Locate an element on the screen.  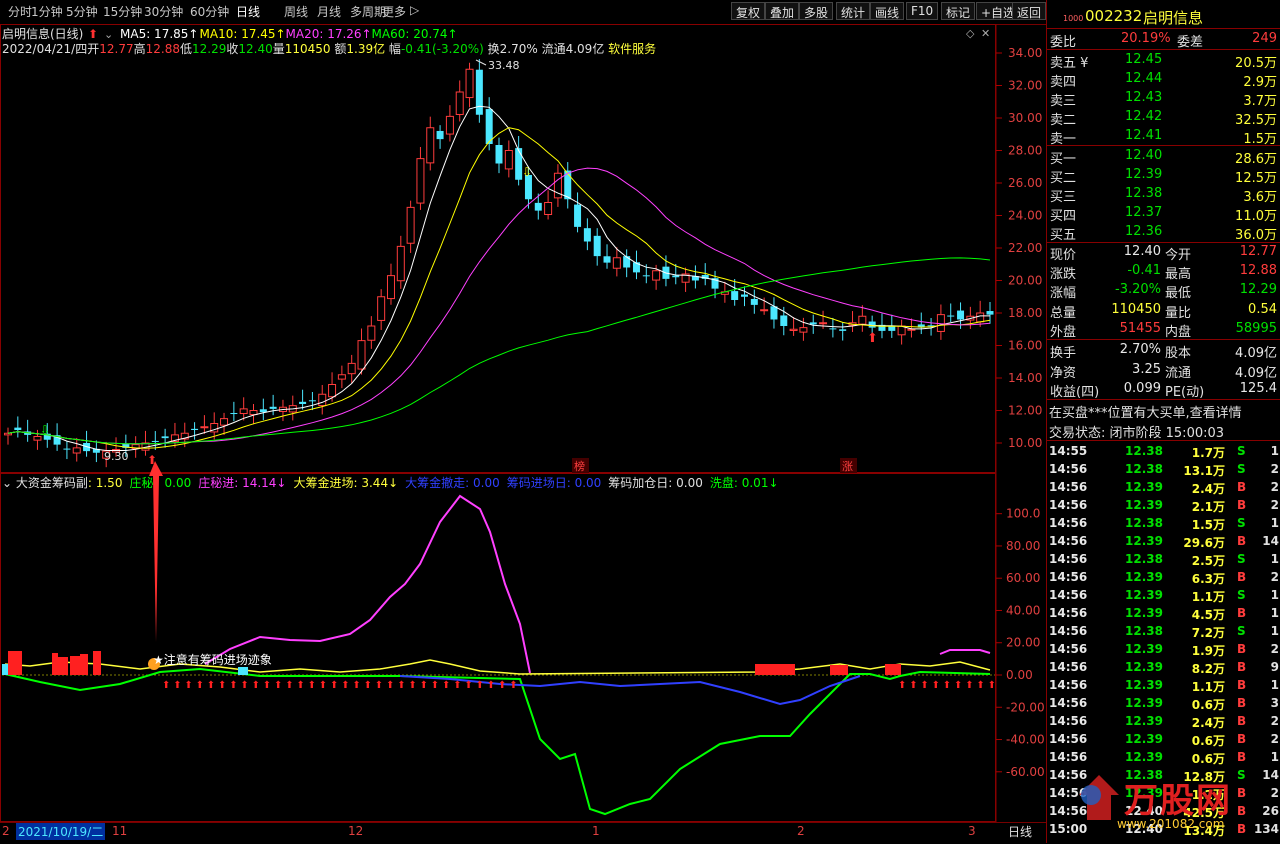
toolbar-btn-3: 统计 is located at coordinates (853, 11).